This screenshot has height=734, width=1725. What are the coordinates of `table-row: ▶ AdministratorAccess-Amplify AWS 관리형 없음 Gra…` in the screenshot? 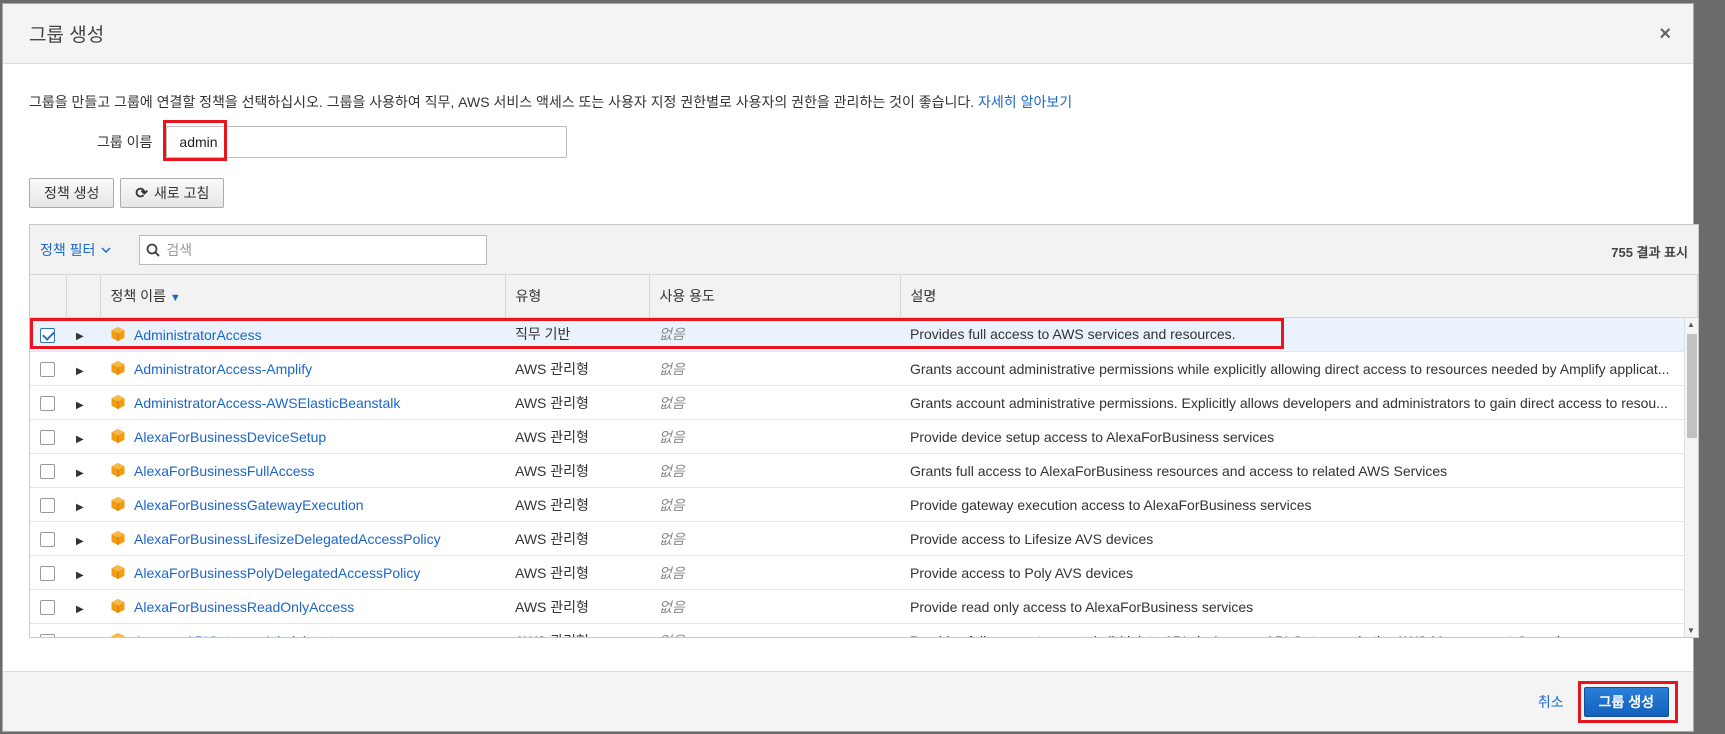 It's located at (864, 368).